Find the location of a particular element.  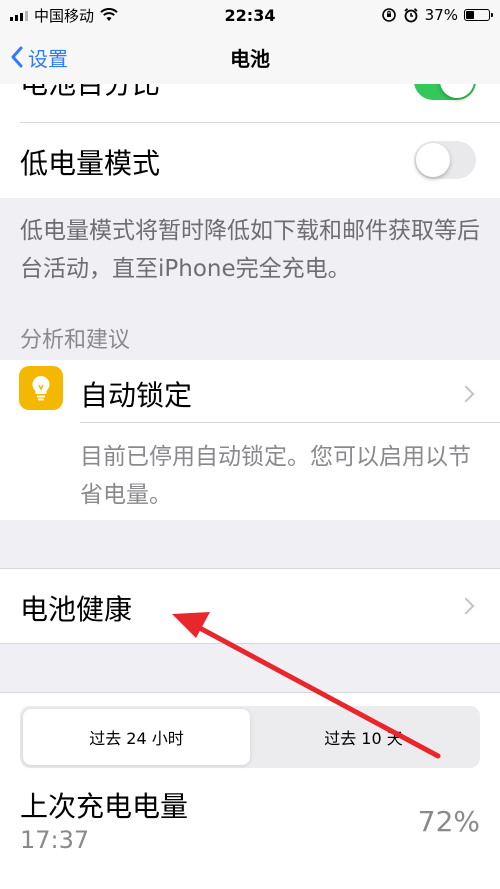

auto-lock-row: 自动锁定 is located at coordinates (250, 391).